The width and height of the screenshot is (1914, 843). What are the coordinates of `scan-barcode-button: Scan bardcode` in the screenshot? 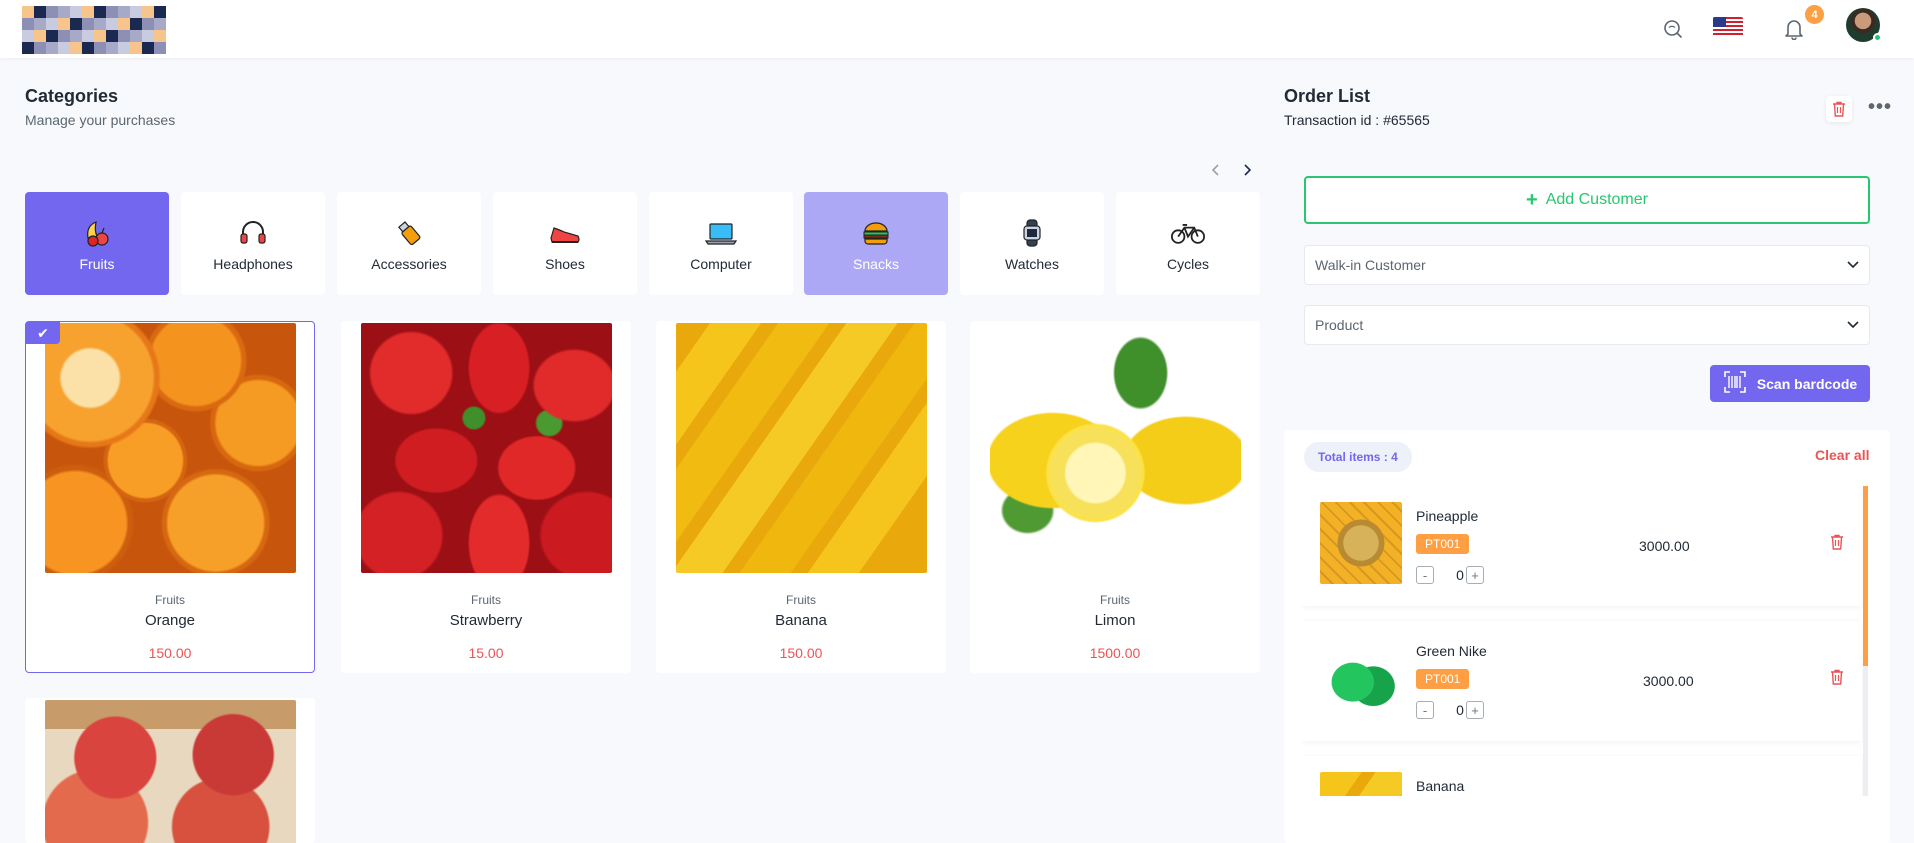 It's located at (1790, 383).